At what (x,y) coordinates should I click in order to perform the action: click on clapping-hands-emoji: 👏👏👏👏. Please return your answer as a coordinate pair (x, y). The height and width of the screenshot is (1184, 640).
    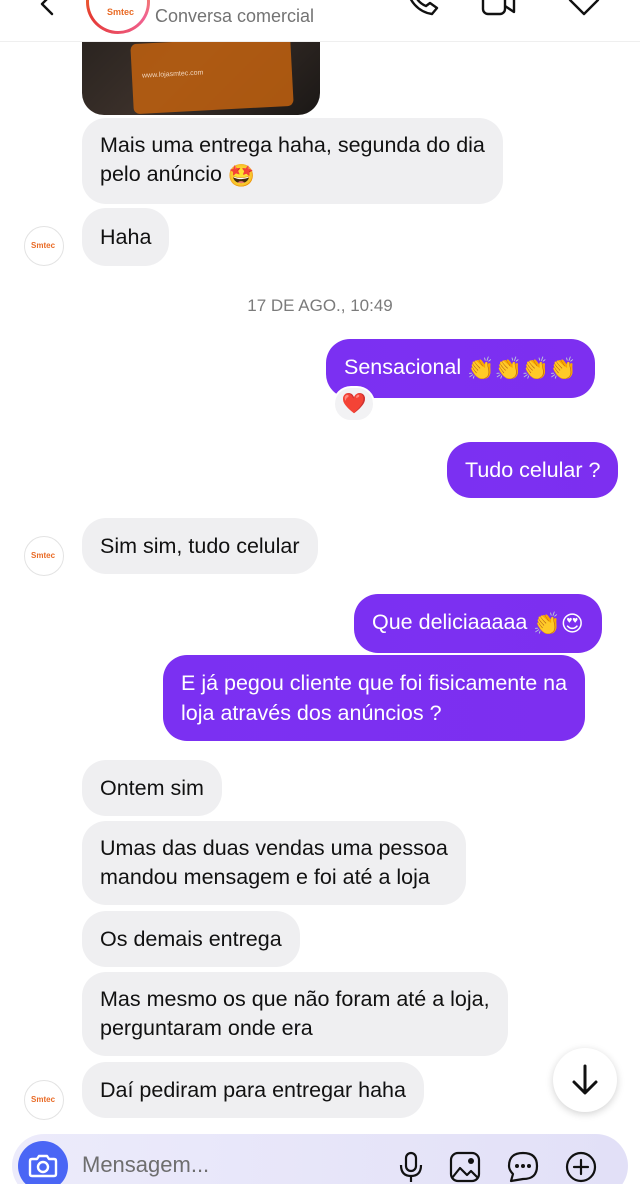
    Looking at the image, I should click on (522, 369).